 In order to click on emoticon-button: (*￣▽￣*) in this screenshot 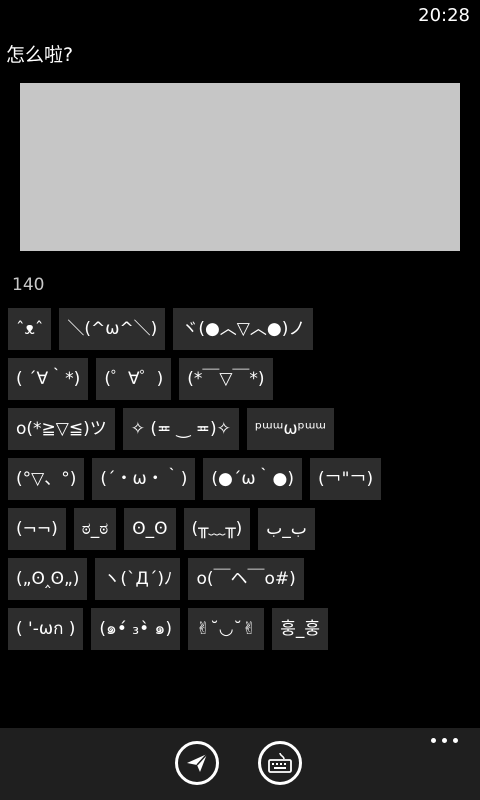, I will do `click(226, 379)`.